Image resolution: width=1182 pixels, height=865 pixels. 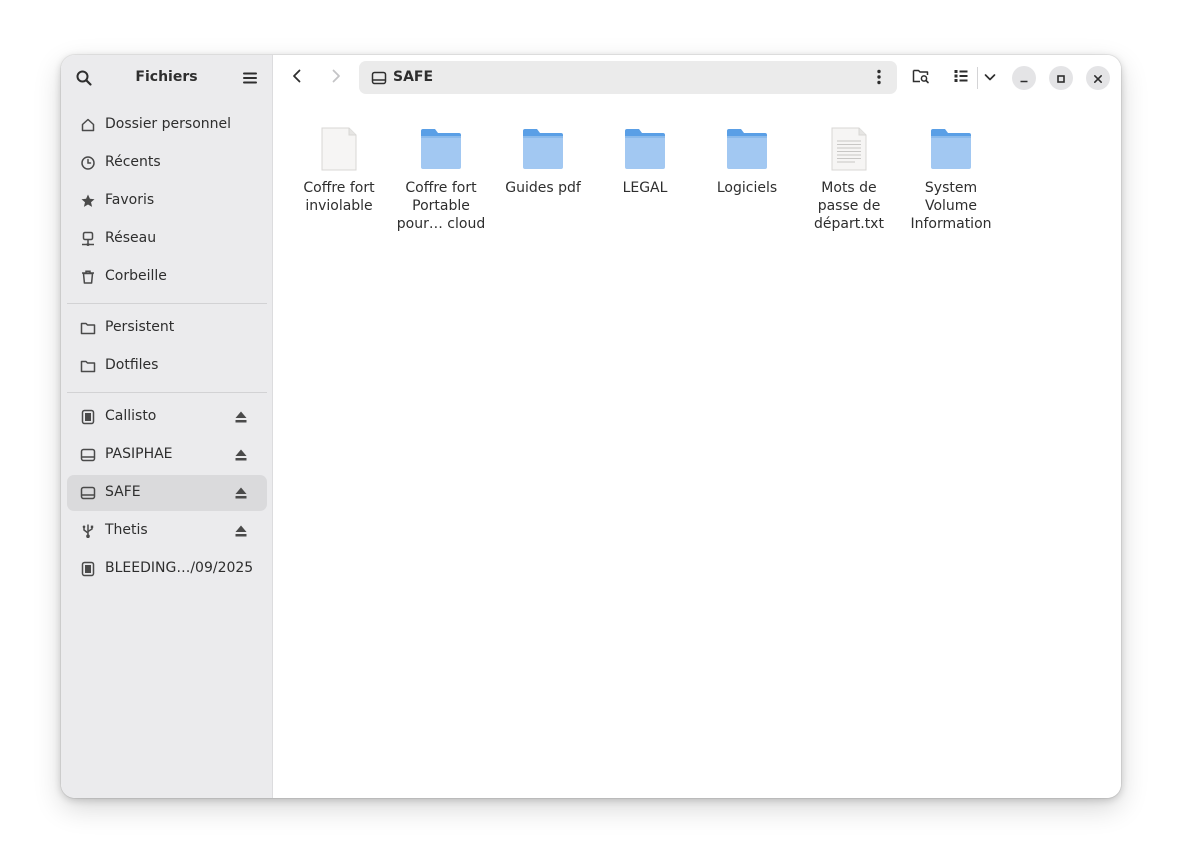 I want to click on sidebar-item-trash: Corbeille, so click(x=167, y=277).